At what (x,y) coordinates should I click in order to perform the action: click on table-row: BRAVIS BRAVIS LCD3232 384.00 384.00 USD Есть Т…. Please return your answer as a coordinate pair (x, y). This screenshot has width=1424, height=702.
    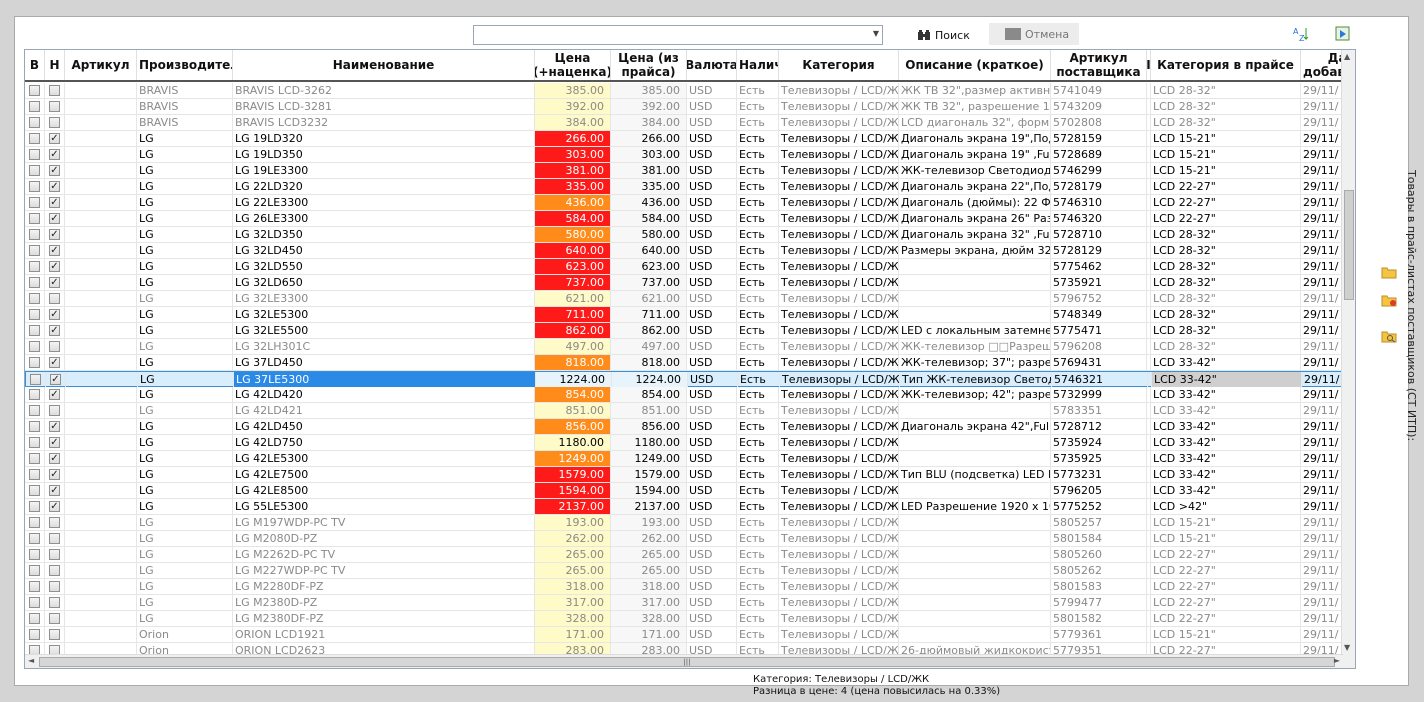
    Looking at the image, I should click on (690, 123).